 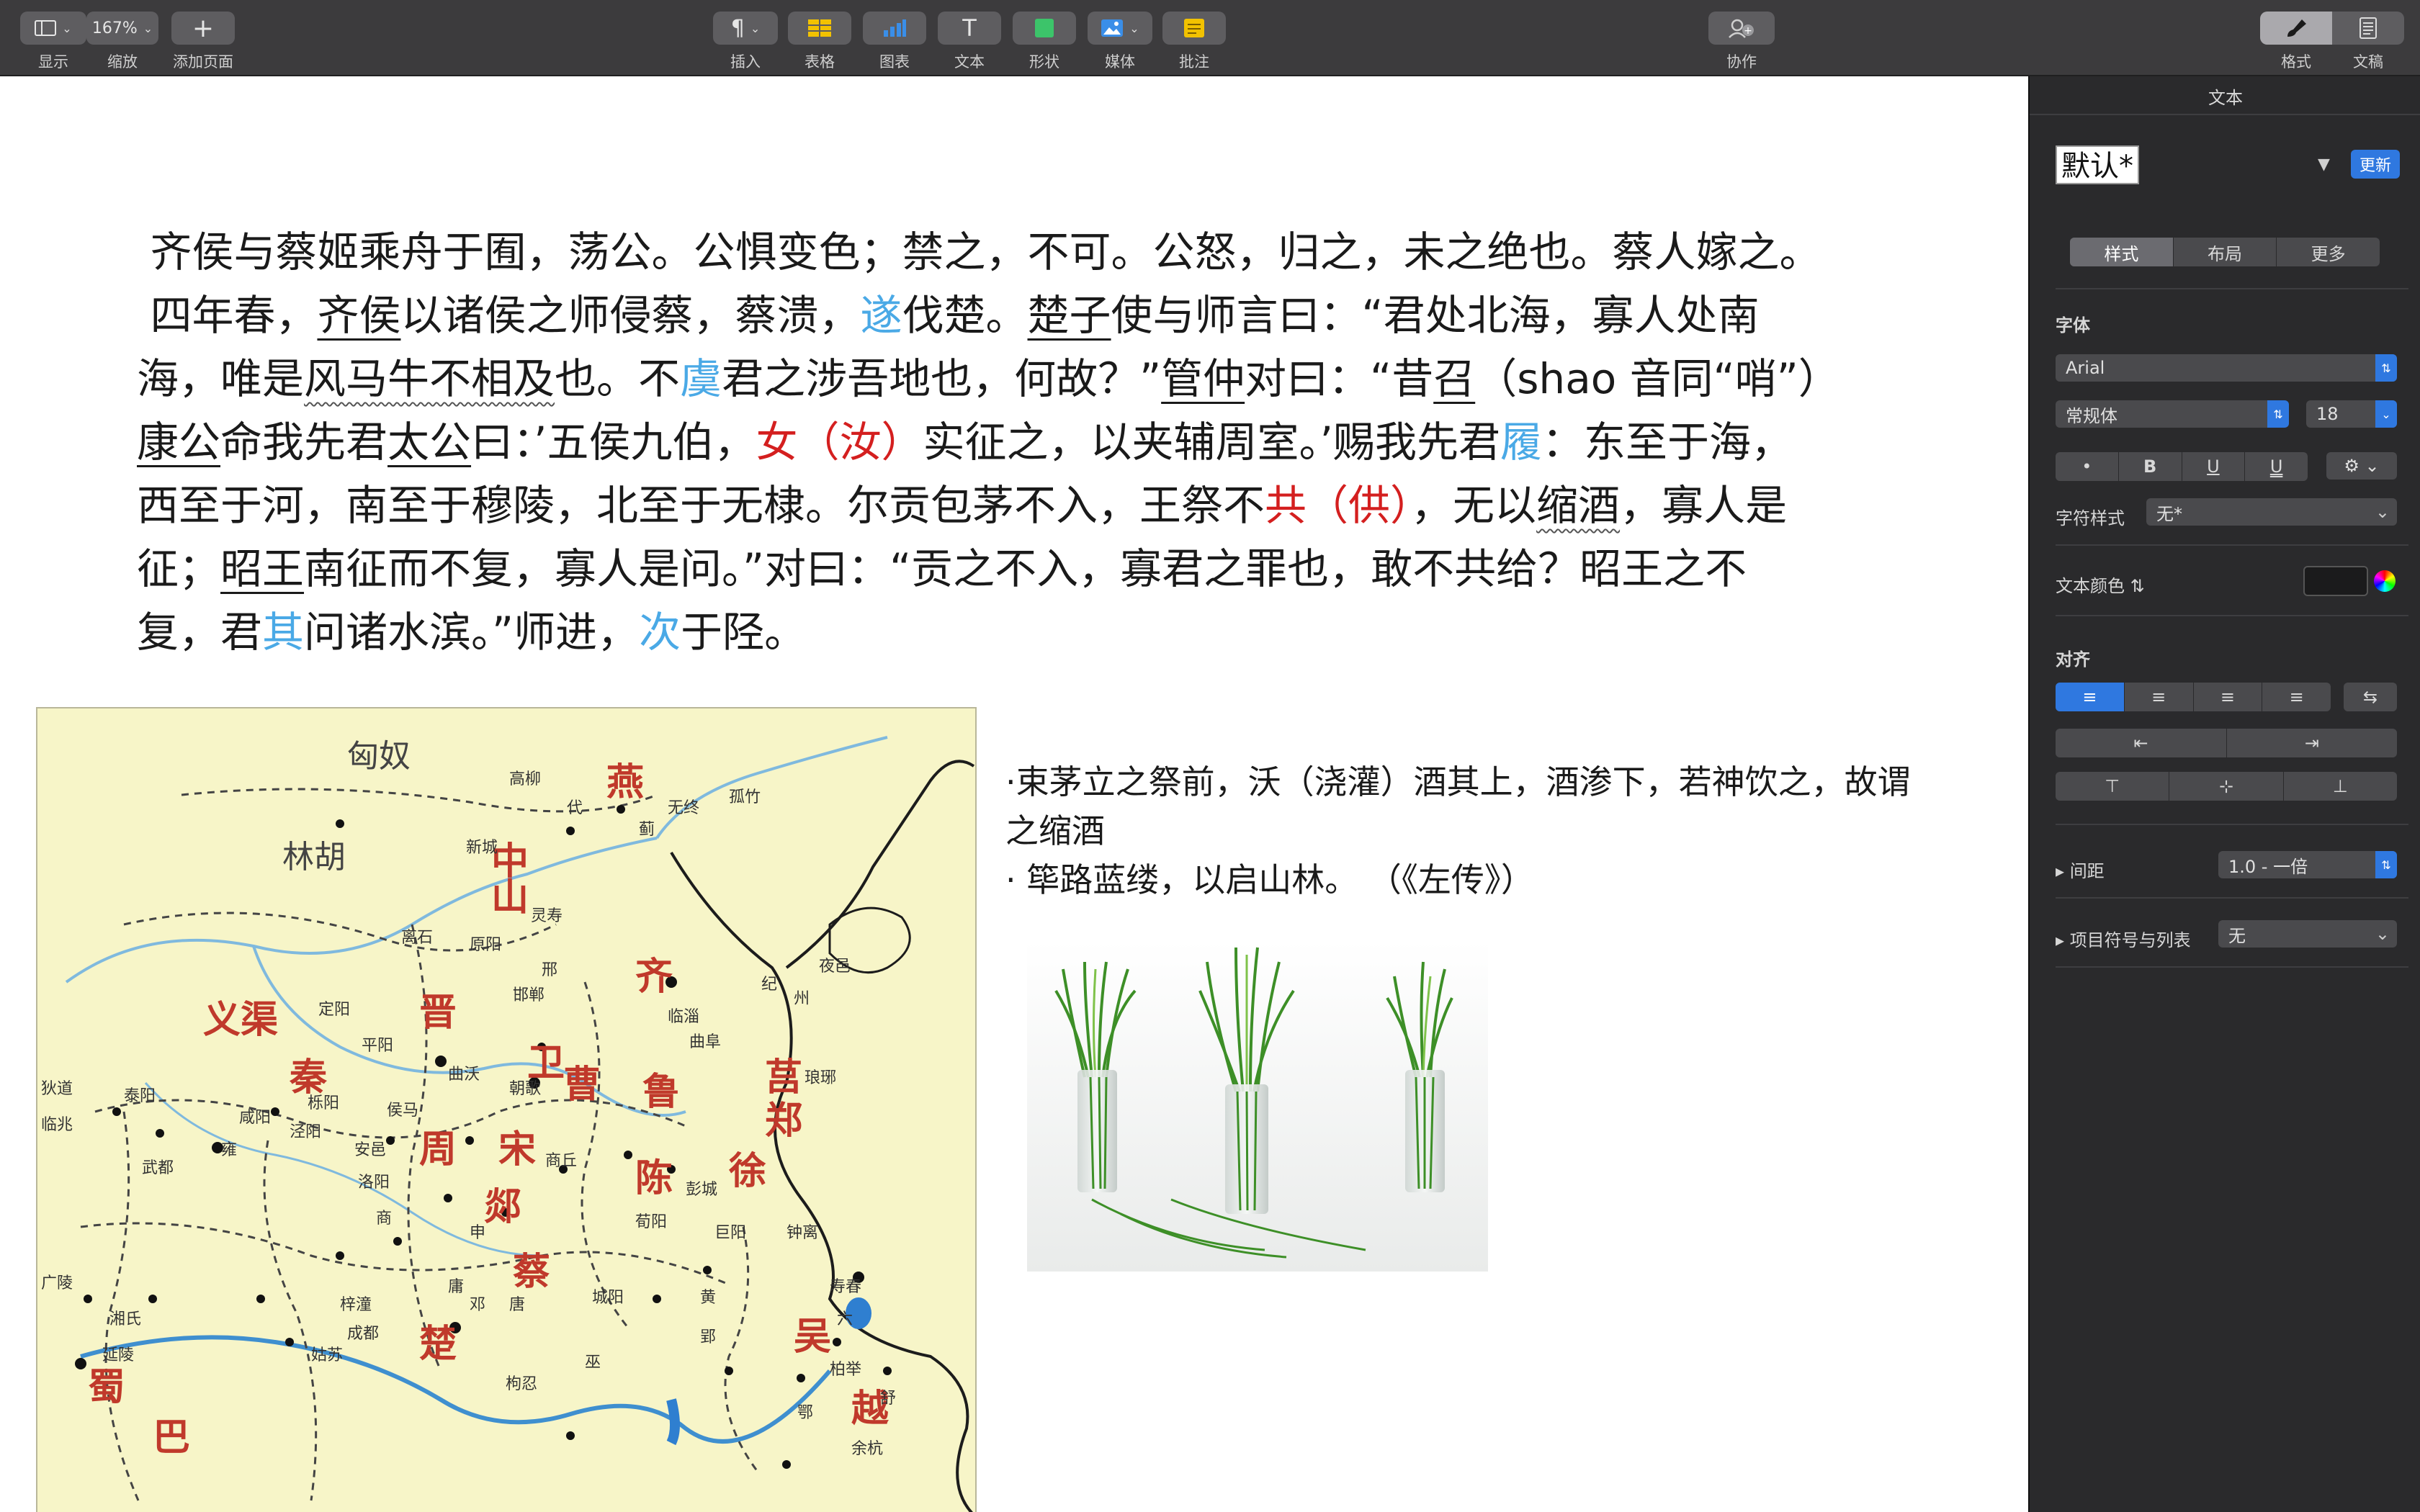 I want to click on map-state-label: 宋, so click(x=517, y=1149).